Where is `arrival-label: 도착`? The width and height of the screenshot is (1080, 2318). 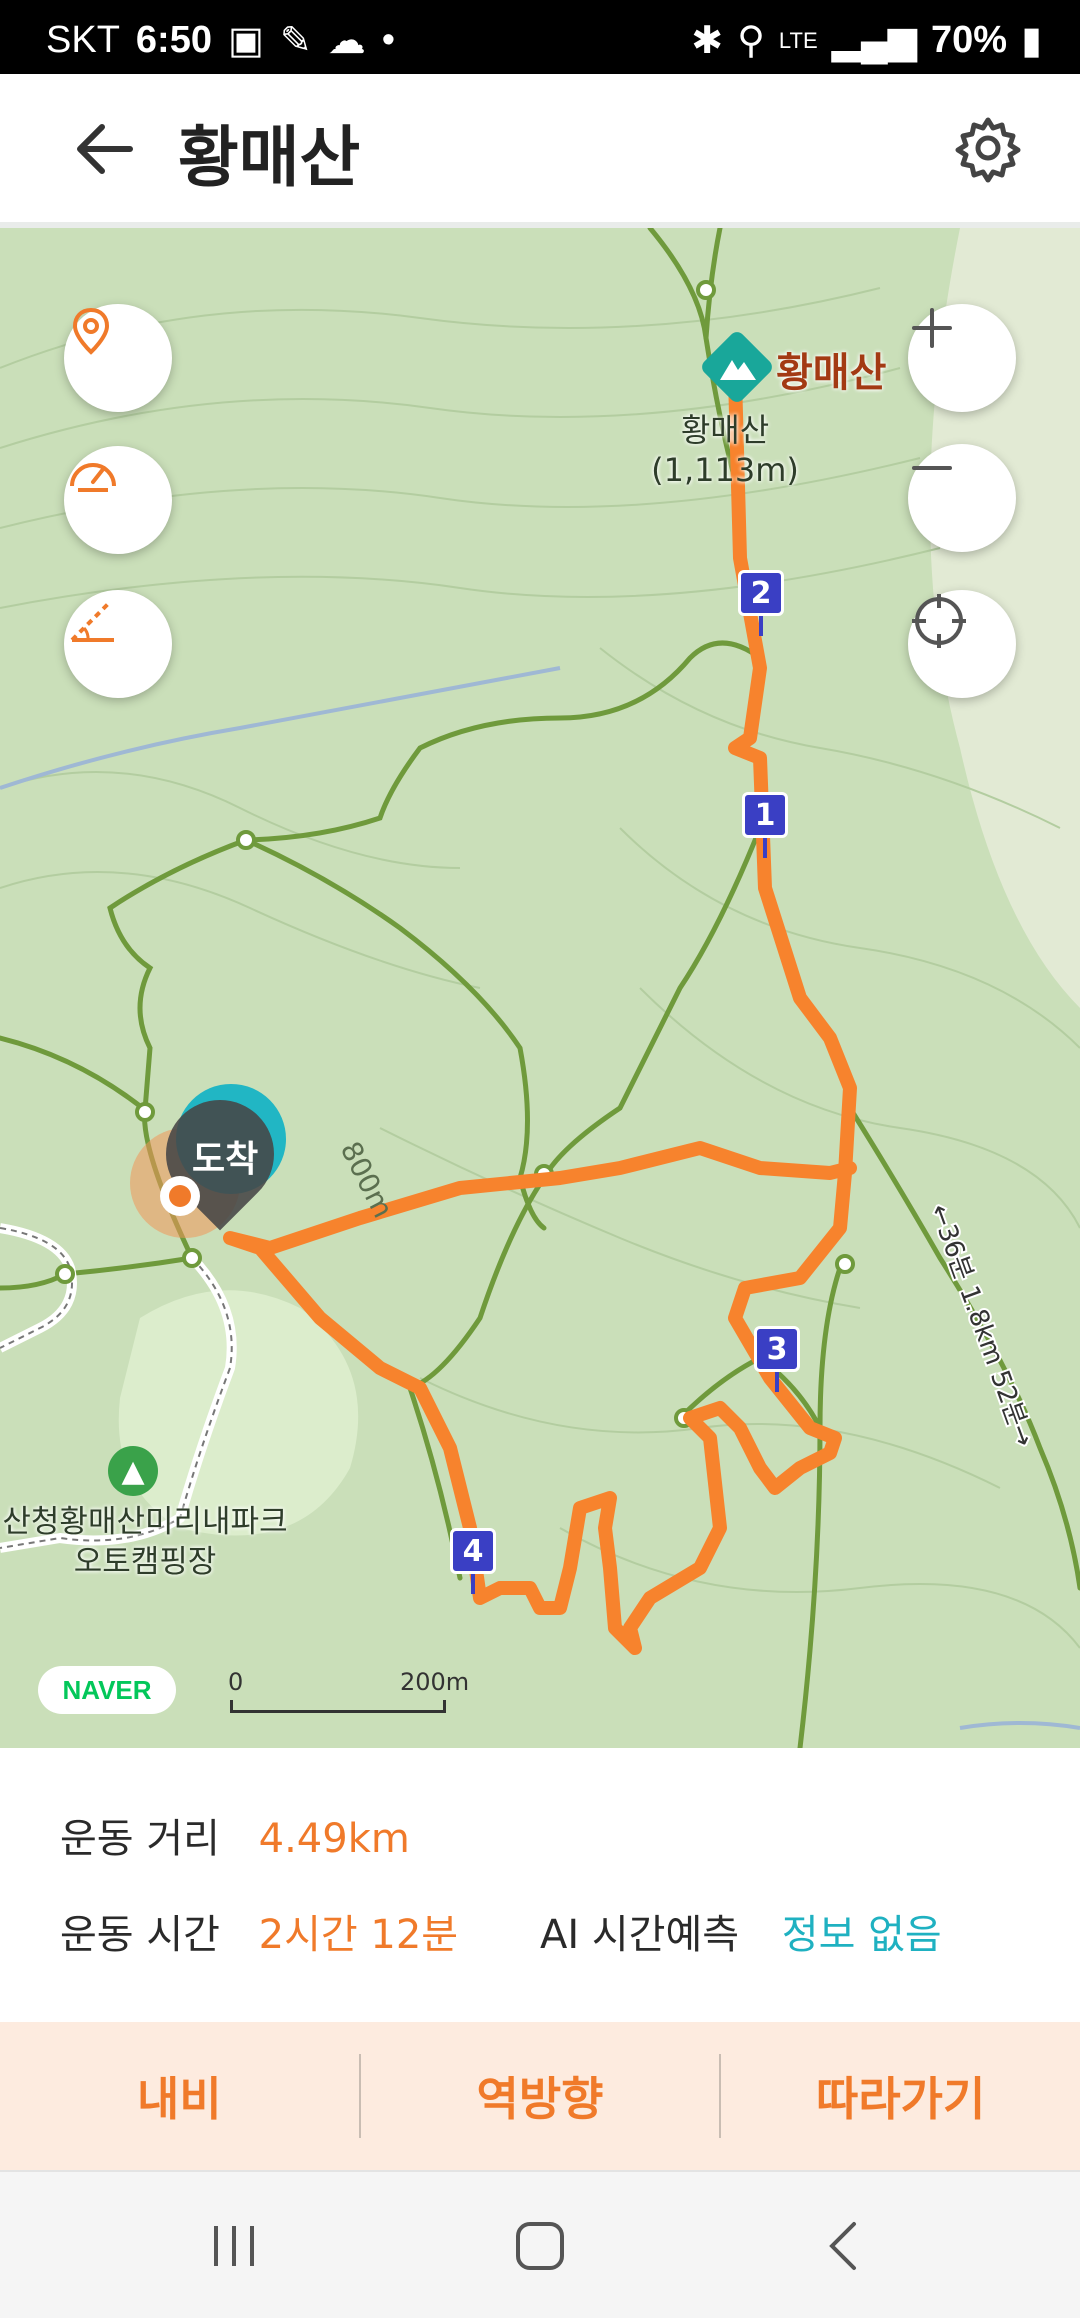
arrival-label: 도착 is located at coordinates (225, 1159).